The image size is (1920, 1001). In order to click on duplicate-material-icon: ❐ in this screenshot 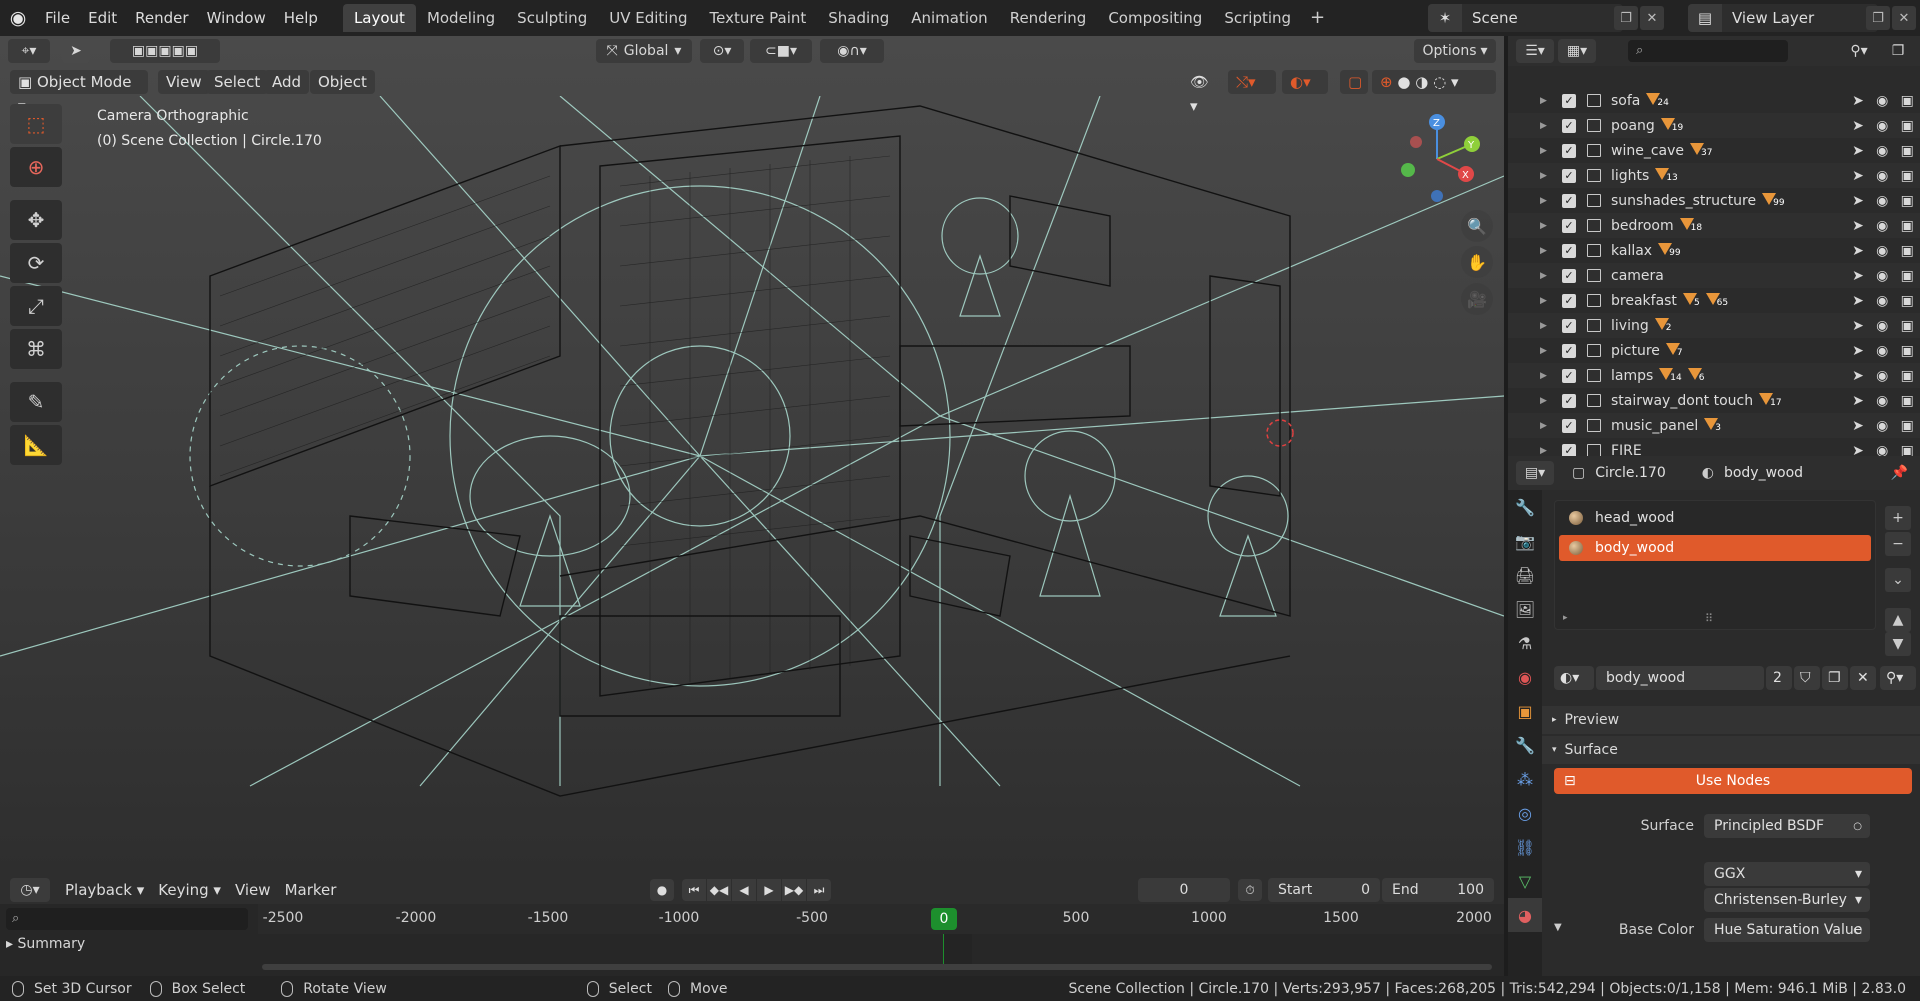, I will do `click(1835, 678)`.